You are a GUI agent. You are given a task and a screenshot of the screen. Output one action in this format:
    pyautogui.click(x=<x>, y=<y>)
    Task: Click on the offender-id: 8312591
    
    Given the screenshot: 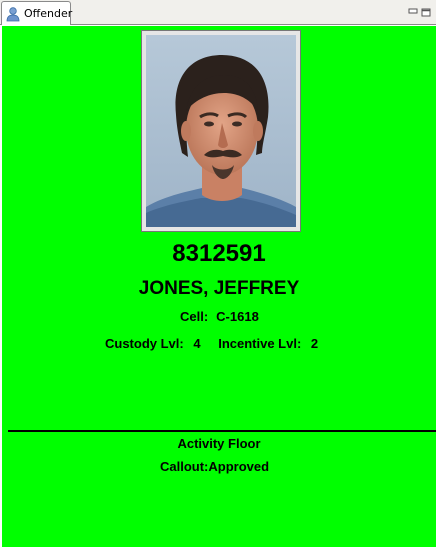 What is the action you would take?
    pyautogui.click(x=219, y=253)
    